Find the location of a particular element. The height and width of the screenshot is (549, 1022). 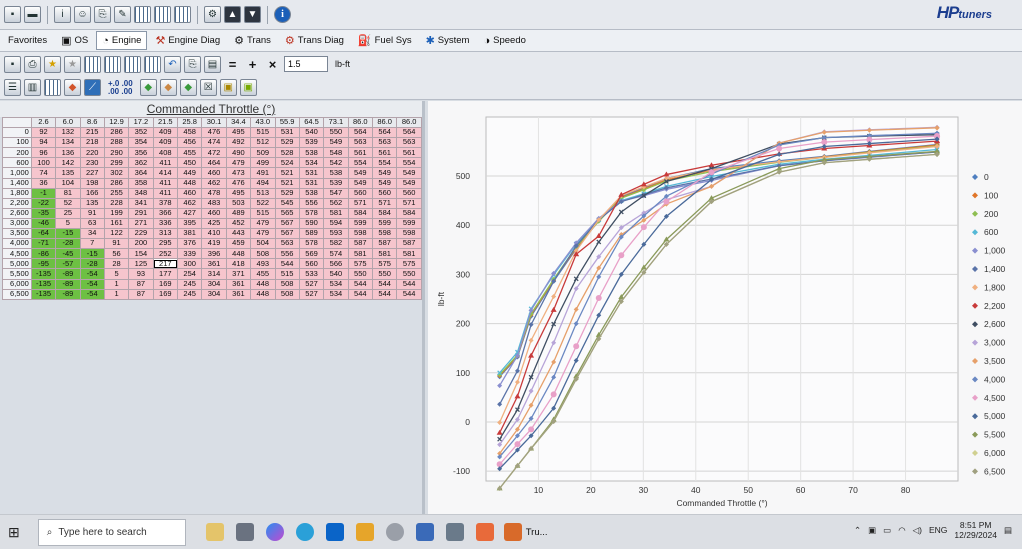

table-cell: 125 is located at coordinates (141, 264).